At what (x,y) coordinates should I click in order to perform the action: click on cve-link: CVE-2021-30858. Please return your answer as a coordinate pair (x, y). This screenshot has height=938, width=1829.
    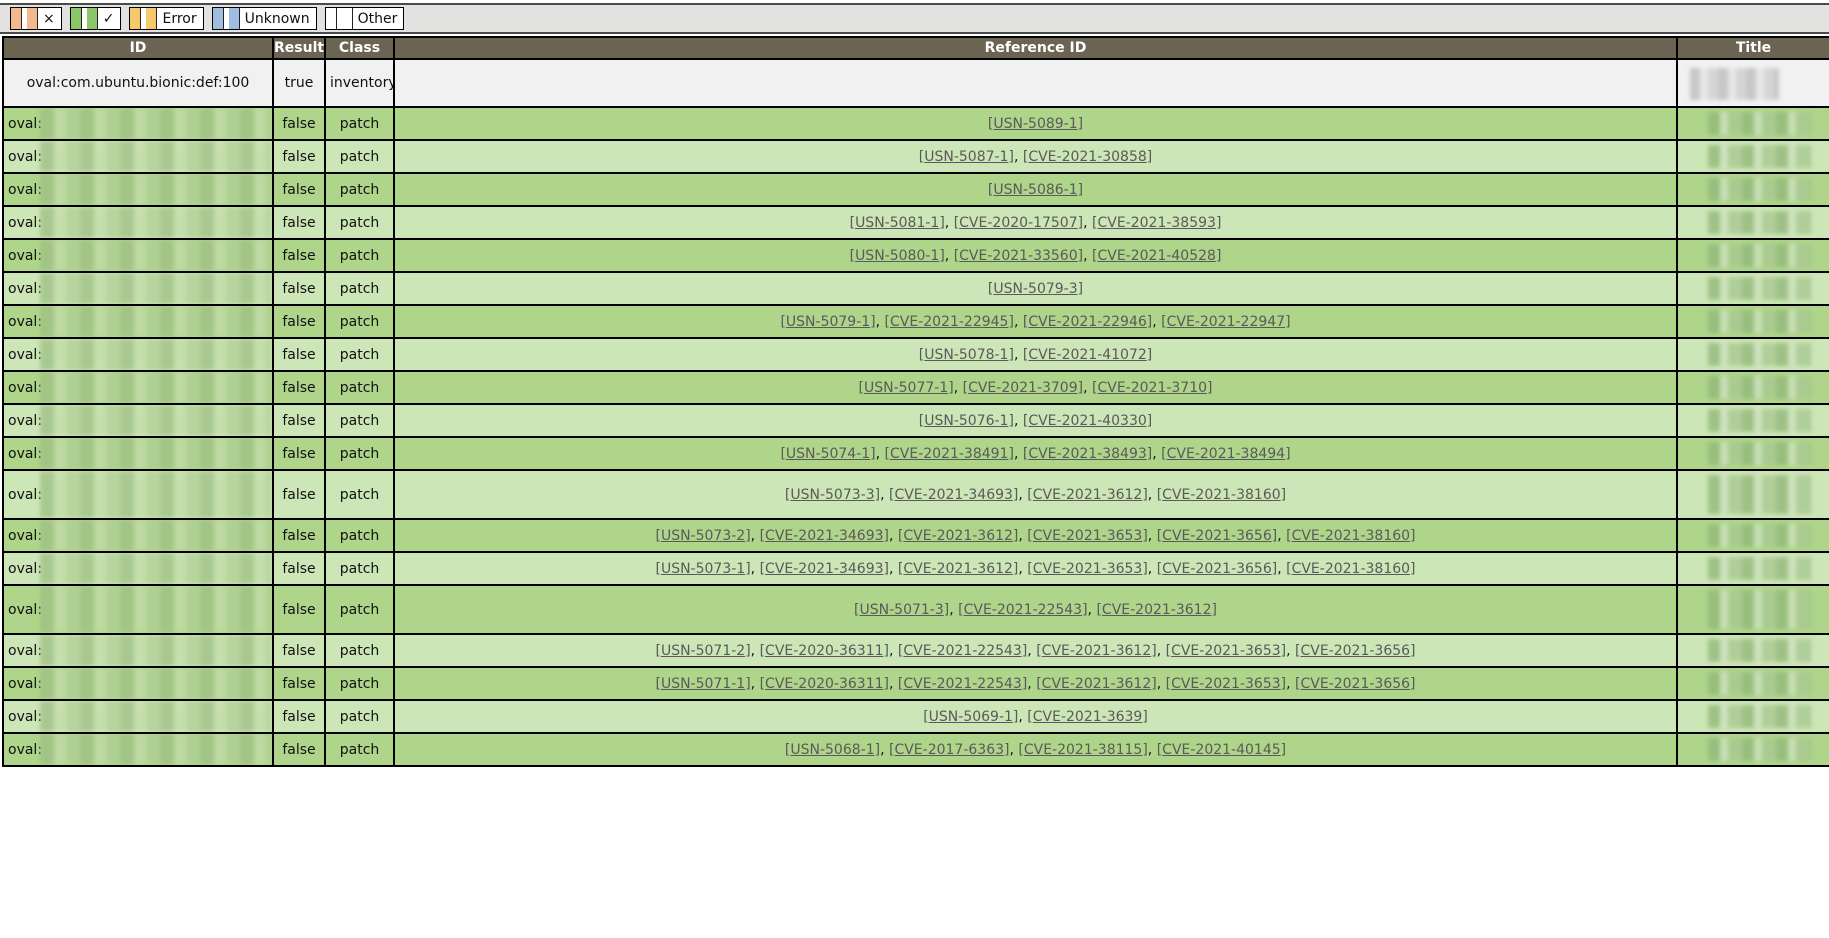
    Looking at the image, I should click on (1087, 157).